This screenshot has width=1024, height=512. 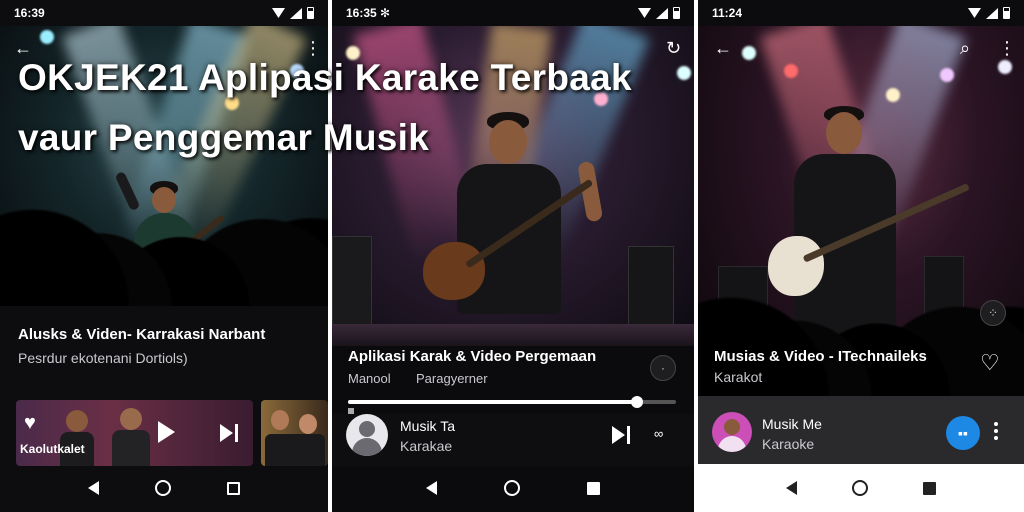 I want to click on mini-player: Musik Ta Karakae ∞, so click(x=513, y=440).